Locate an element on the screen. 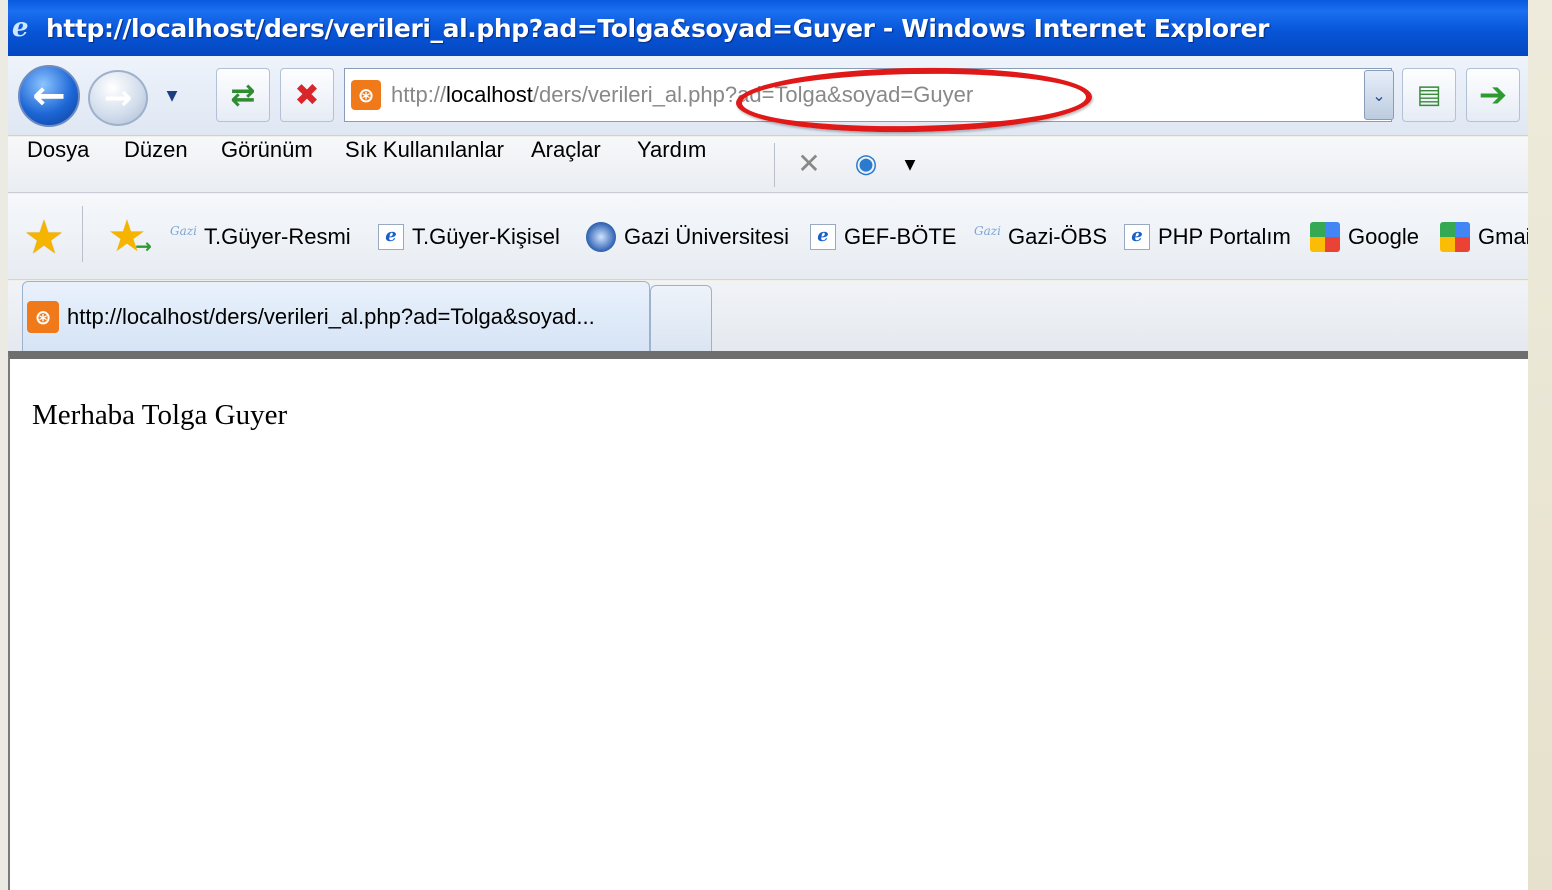  back-arrow-icon: ← is located at coordinates (49, 96).